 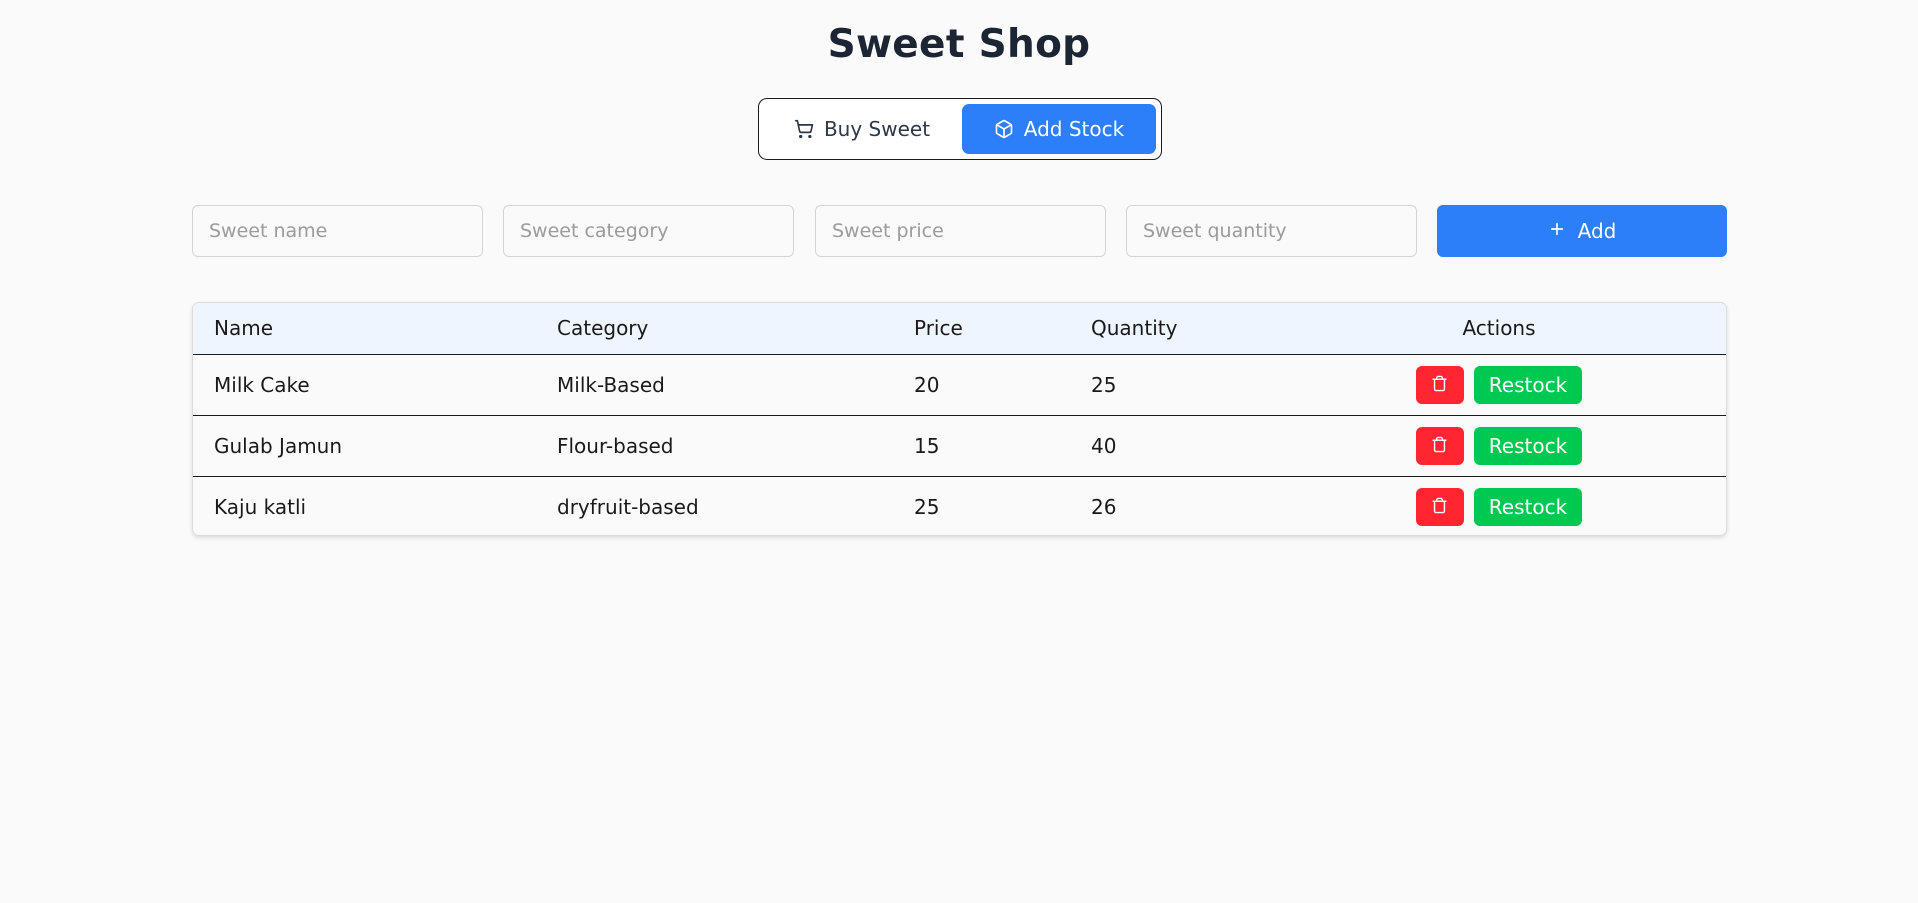 What do you see at coordinates (337, 231) in the screenshot?
I see `sweet-name-input` at bounding box center [337, 231].